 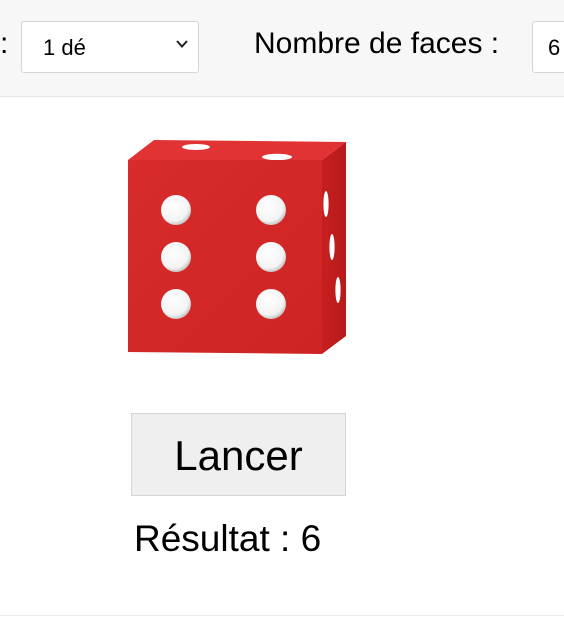 What do you see at coordinates (64, 47) in the screenshot?
I see `dice-count-value: 1 dé` at bounding box center [64, 47].